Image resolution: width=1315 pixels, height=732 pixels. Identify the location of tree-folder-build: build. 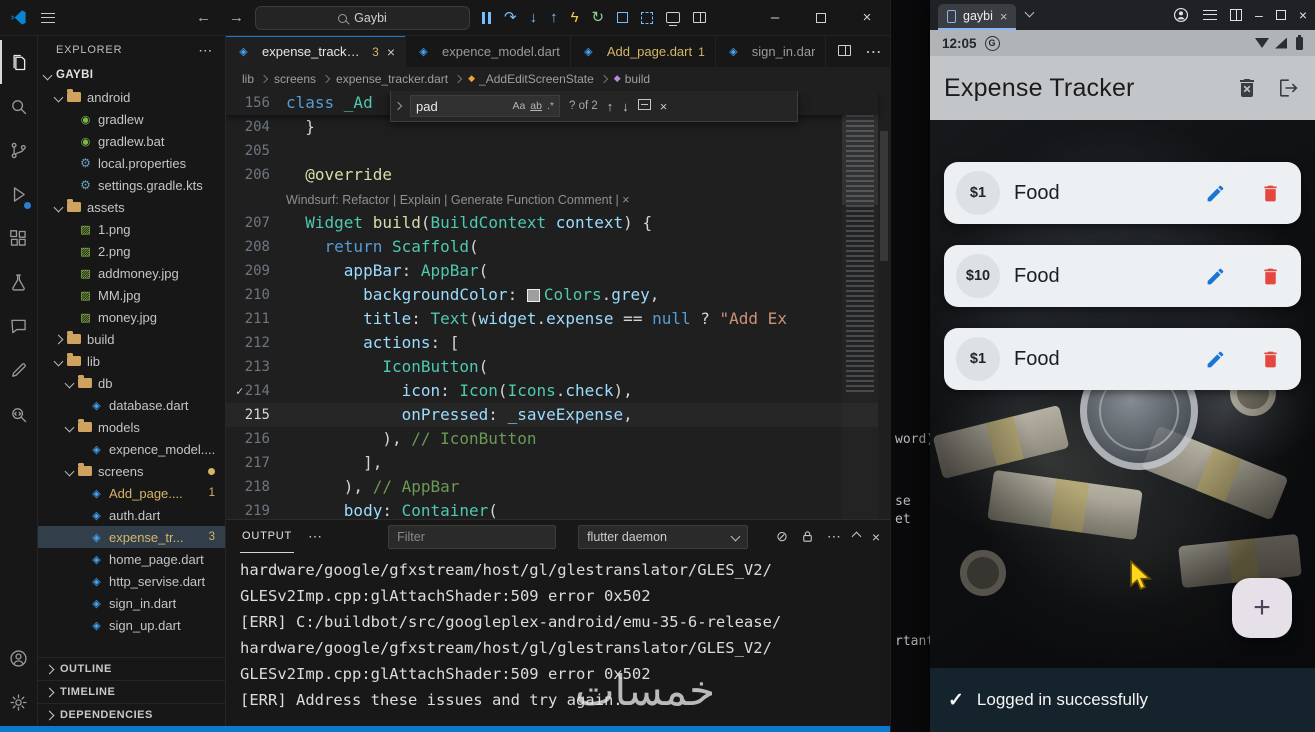
(131, 339).